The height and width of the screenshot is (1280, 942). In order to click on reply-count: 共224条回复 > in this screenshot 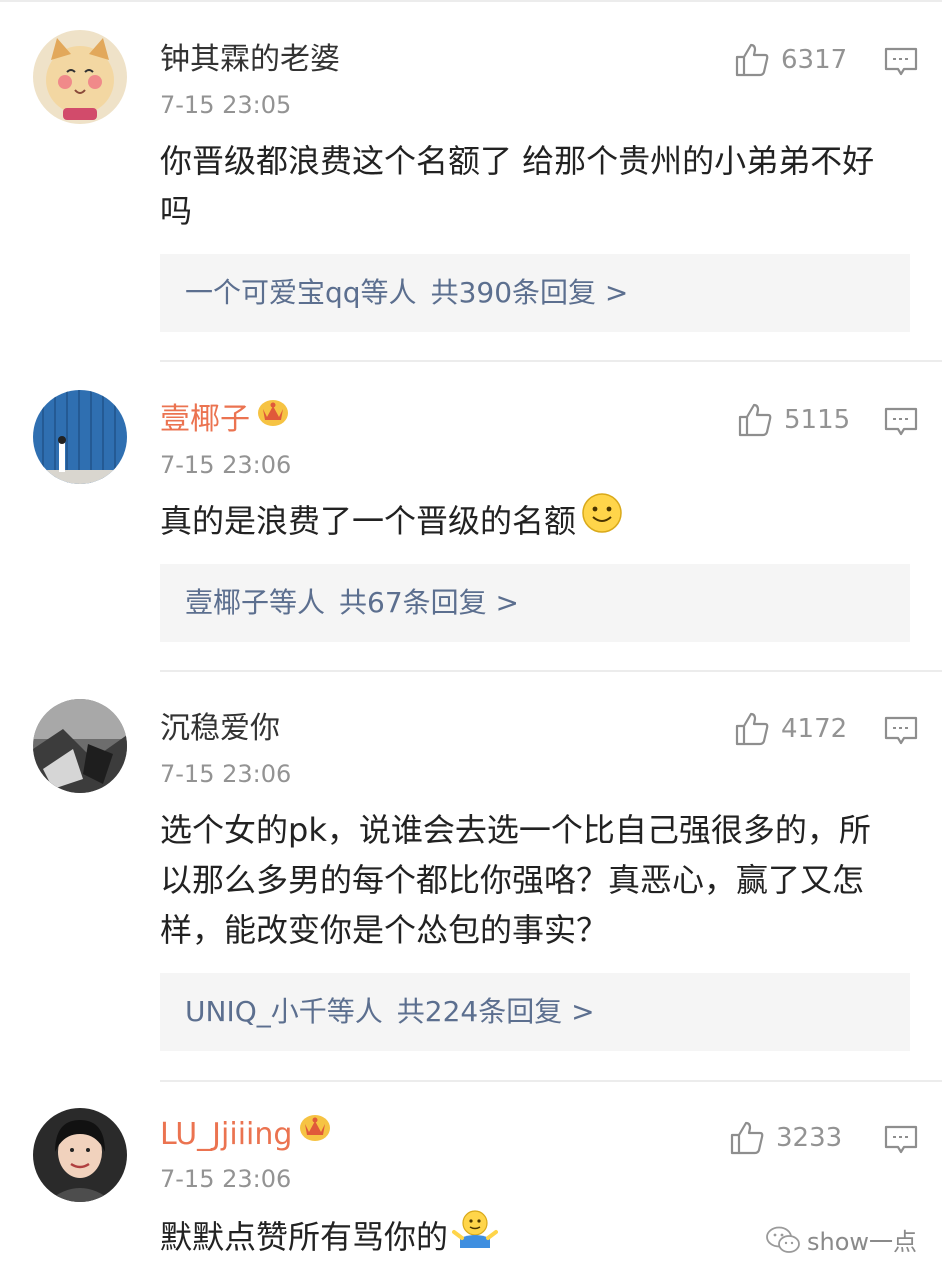, I will do `click(495, 1011)`.